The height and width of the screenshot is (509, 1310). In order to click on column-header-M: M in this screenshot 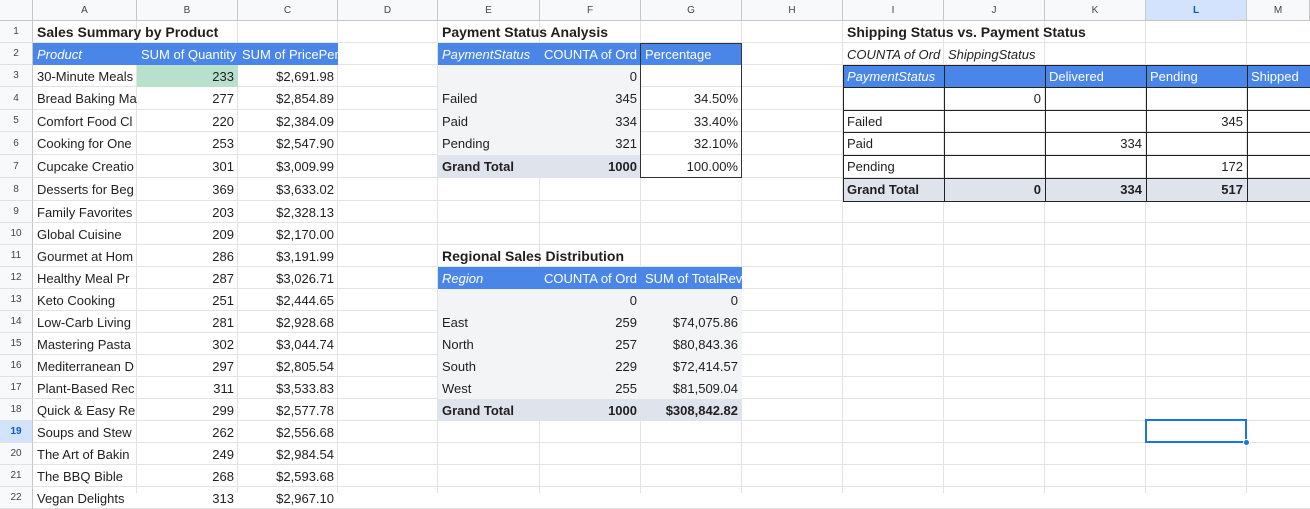, I will do `click(1278, 10)`.